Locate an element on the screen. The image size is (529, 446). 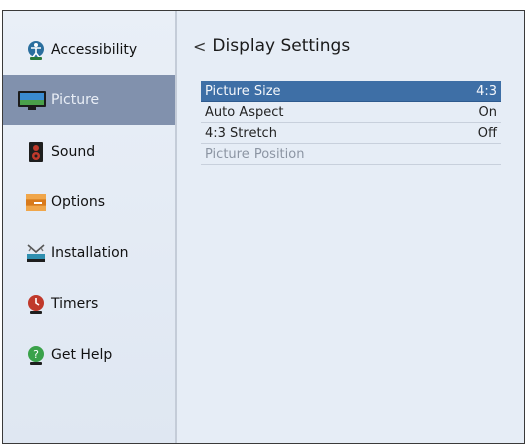
speaker-icon is located at coordinates (36, 152).